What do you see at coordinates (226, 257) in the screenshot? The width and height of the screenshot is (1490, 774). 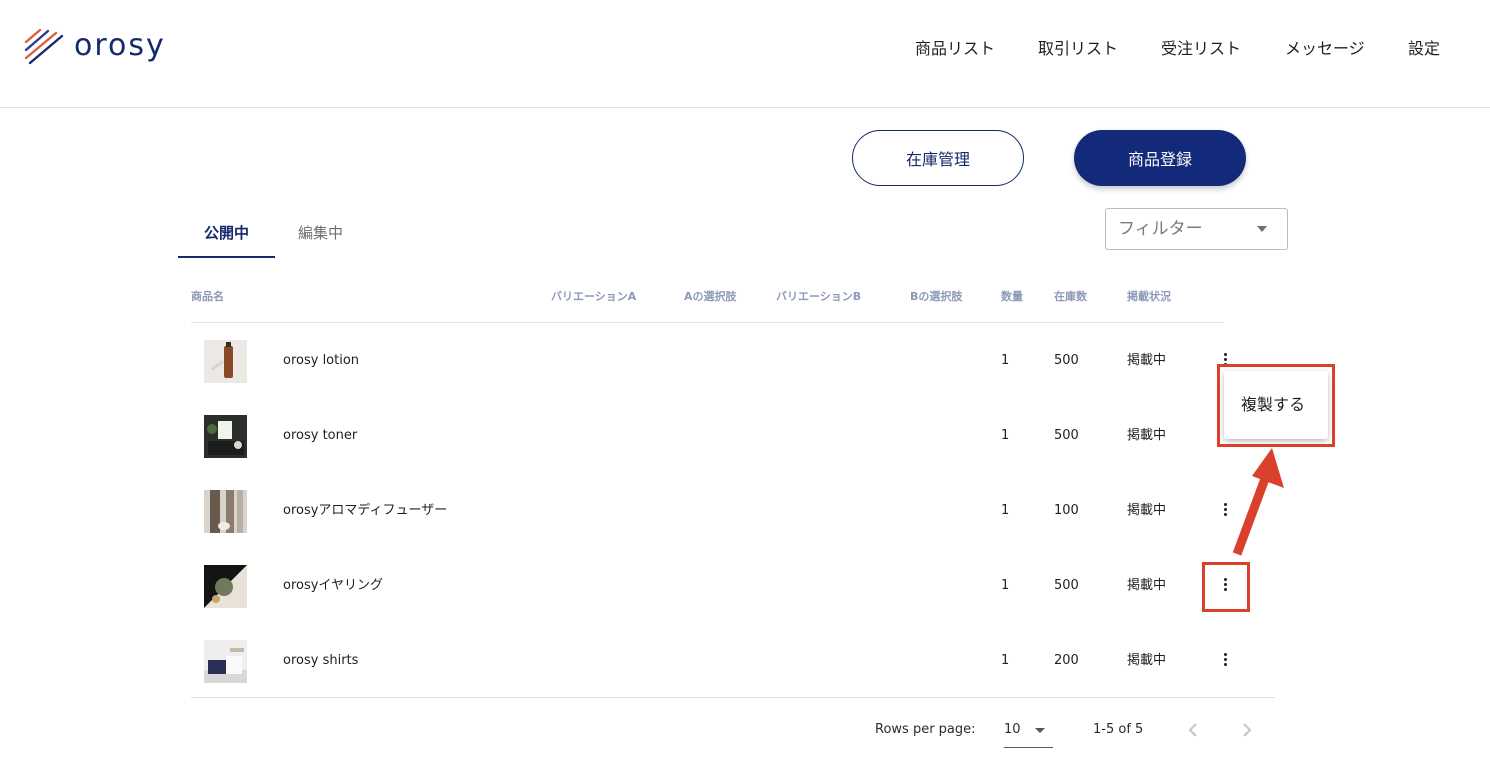 I see `active-tab-indicator` at bounding box center [226, 257].